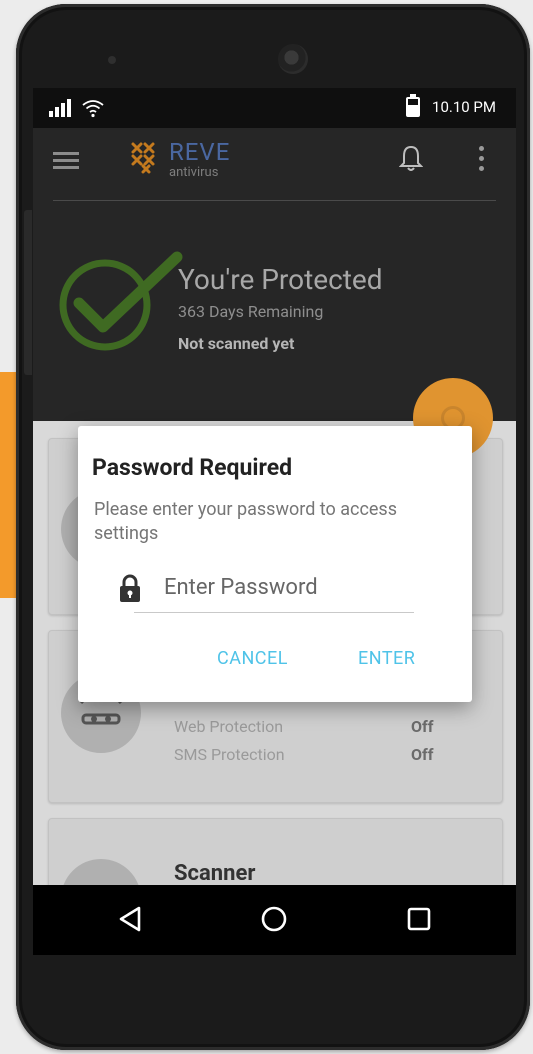 This screenshot has height=1054, width=533. I want to click on cancel-button: CANCEL, so click(252, 658).